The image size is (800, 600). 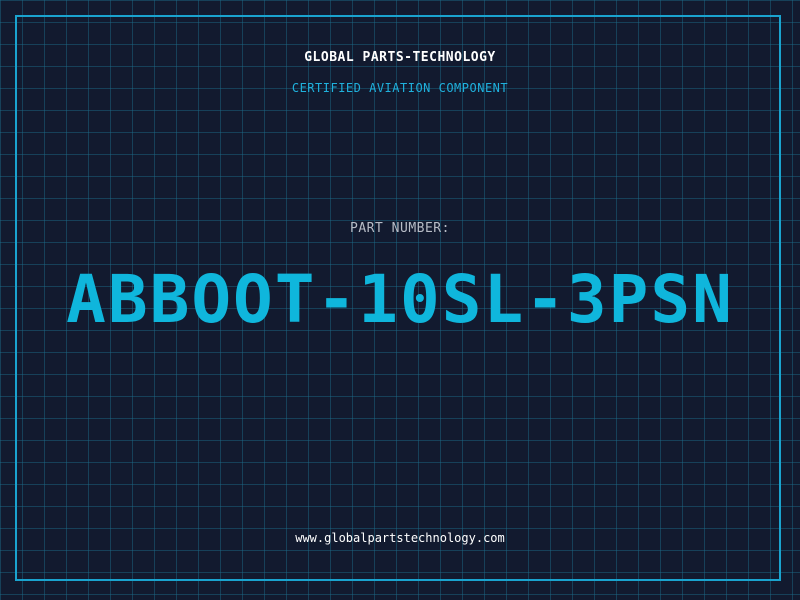 I want to click on website-url: www.globalpartstechnology.com, so click(x=400, y=538).